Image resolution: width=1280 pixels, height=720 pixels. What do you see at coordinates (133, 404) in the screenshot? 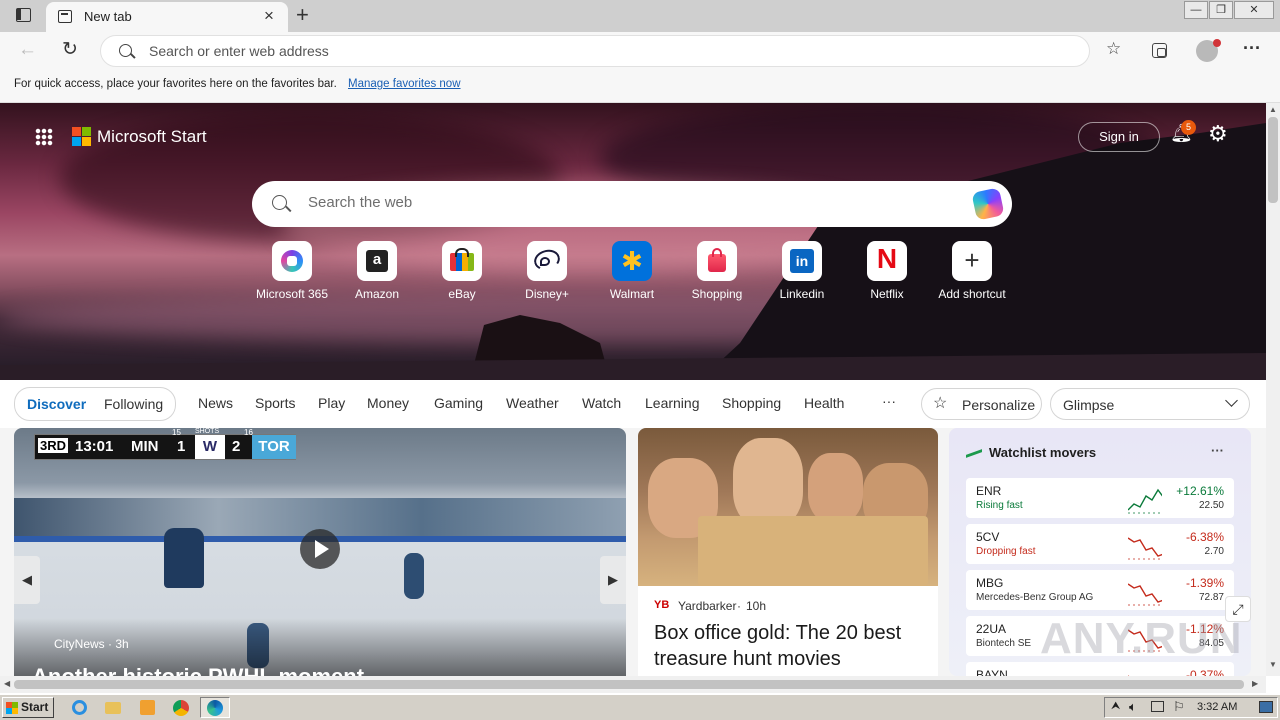
I see `tab-following: Following` at bounding box center [133, 404].